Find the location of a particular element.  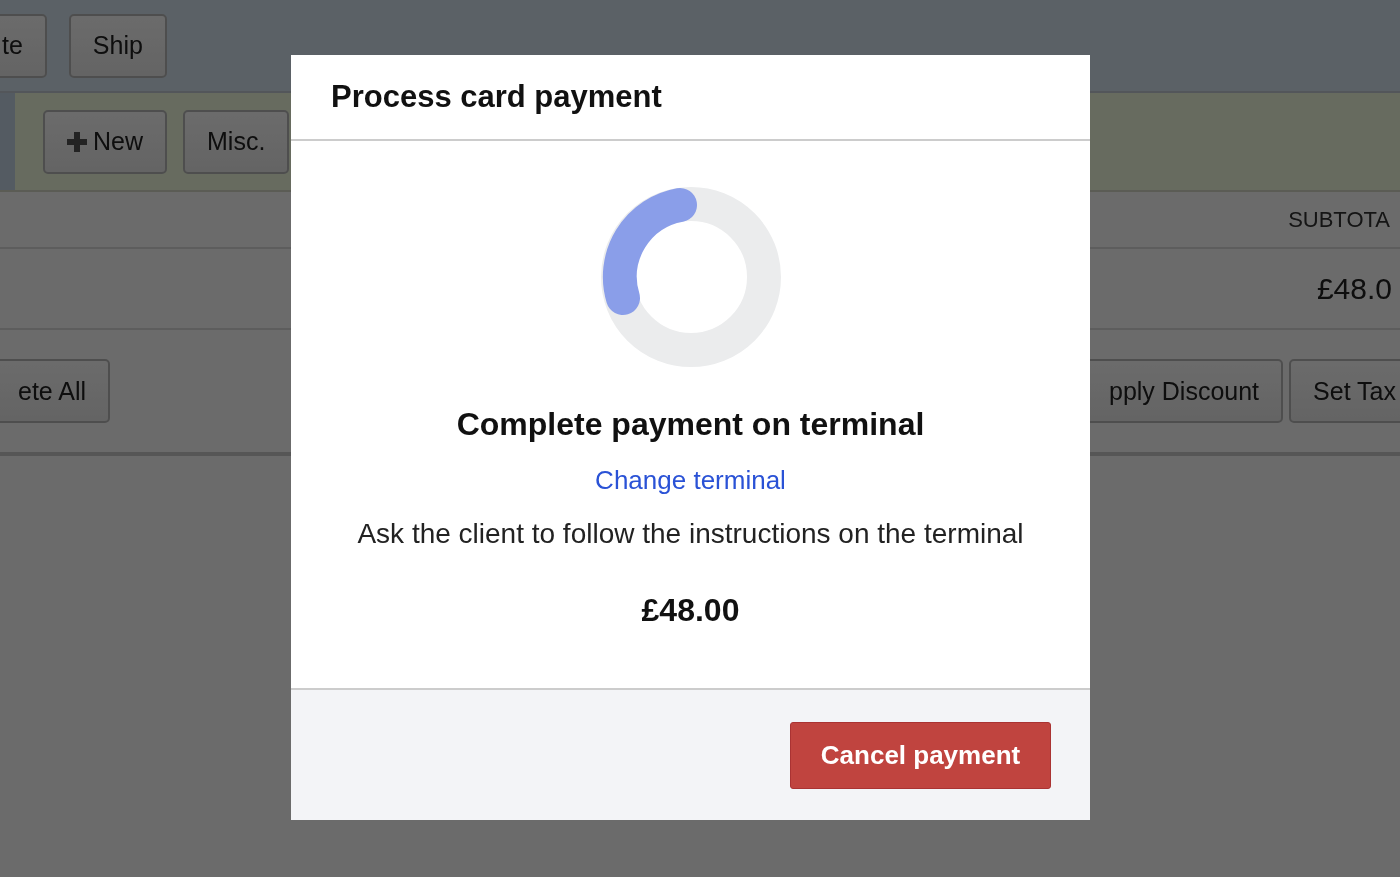

cancel-payment-button: Cancel payment is located at coordinates (920, 755).